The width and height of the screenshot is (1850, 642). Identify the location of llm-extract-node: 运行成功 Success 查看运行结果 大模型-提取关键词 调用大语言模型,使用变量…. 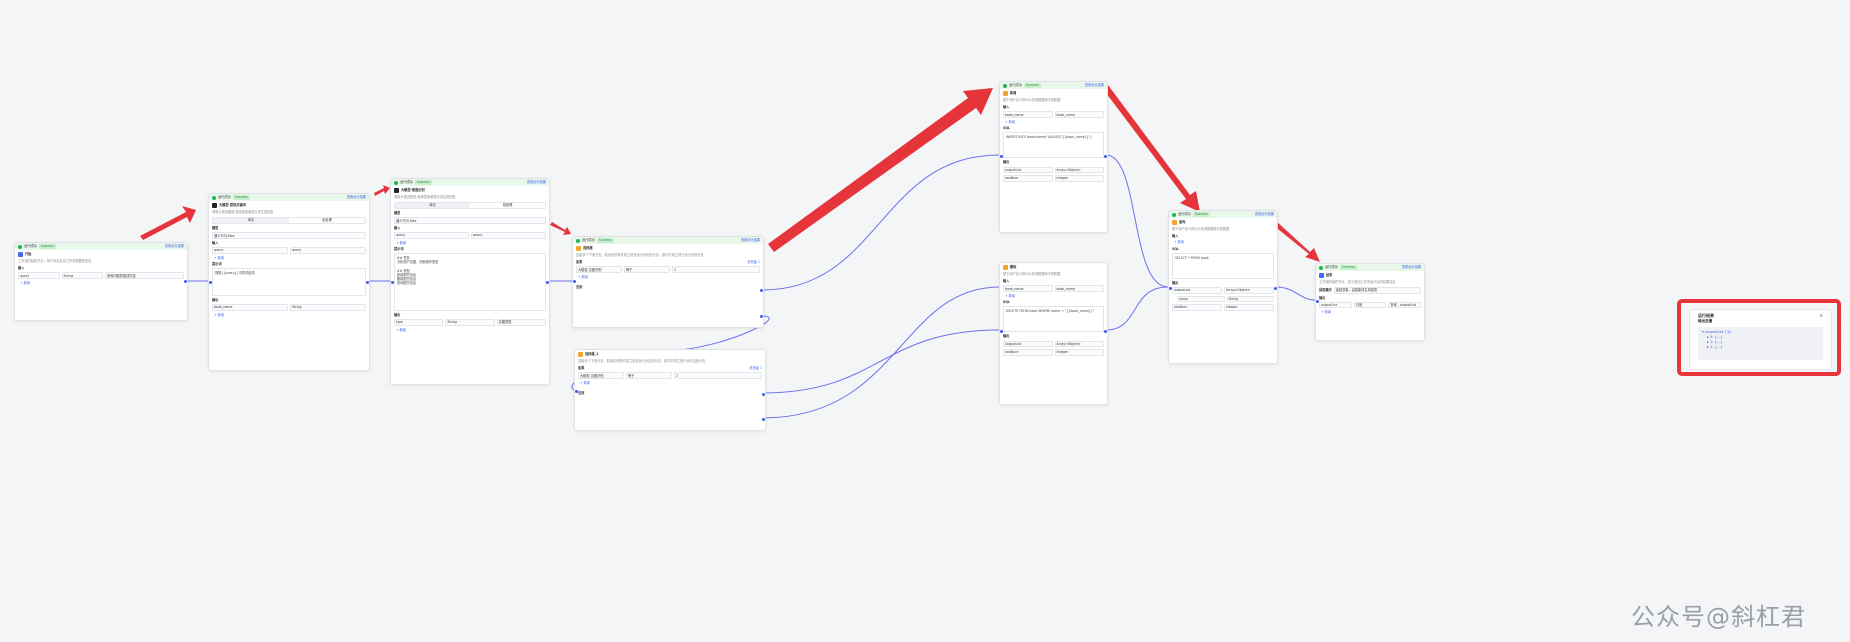
(289, 282).